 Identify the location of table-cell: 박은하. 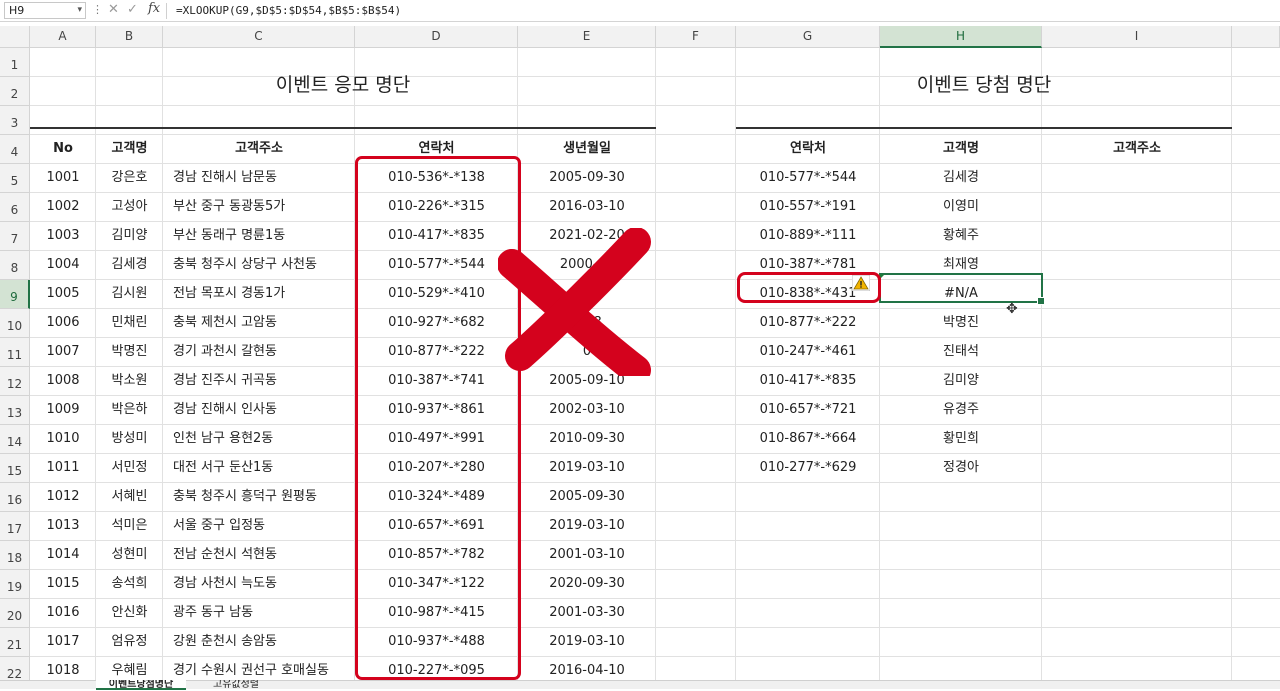
(129, 410).